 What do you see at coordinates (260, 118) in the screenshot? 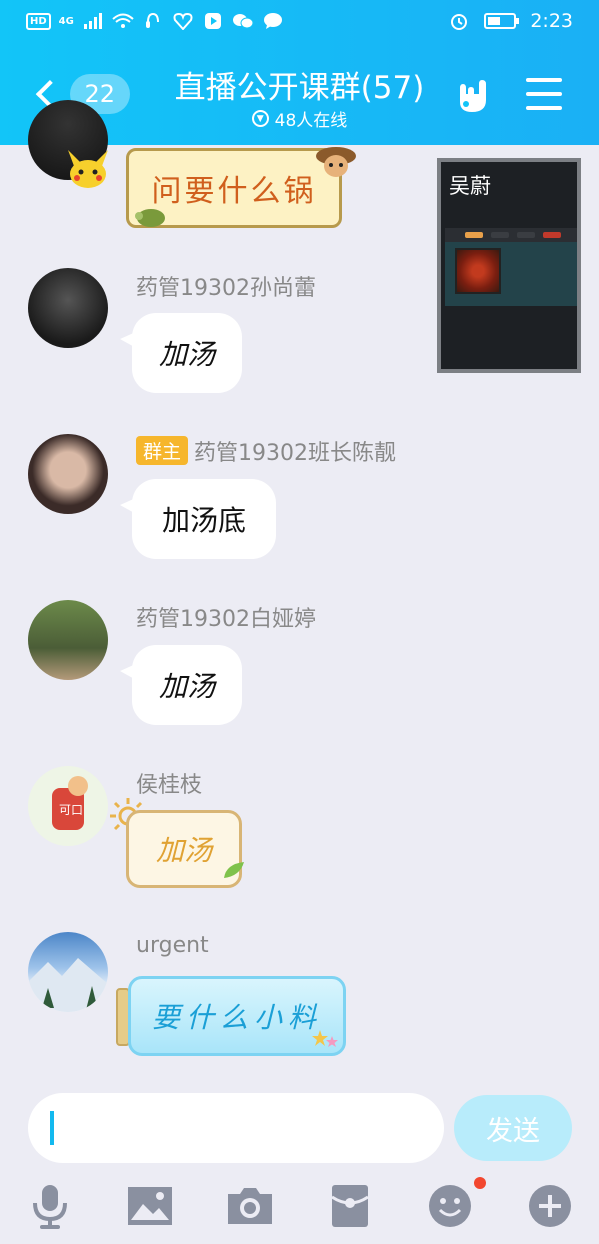
I see `chevron-down-circle-icon: ▼` at bounding box center [260, 118].